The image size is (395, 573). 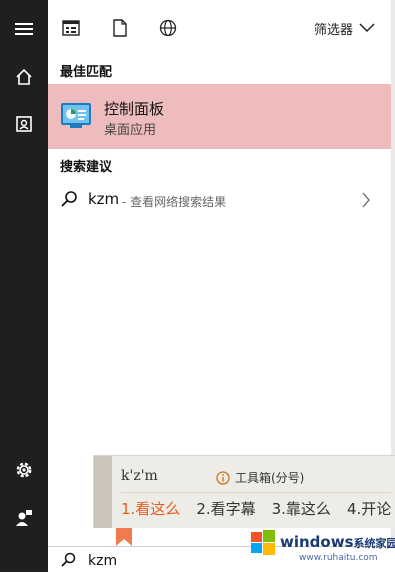 I want to click on ime-composition: k'z'm, so click(x=139, y=476).